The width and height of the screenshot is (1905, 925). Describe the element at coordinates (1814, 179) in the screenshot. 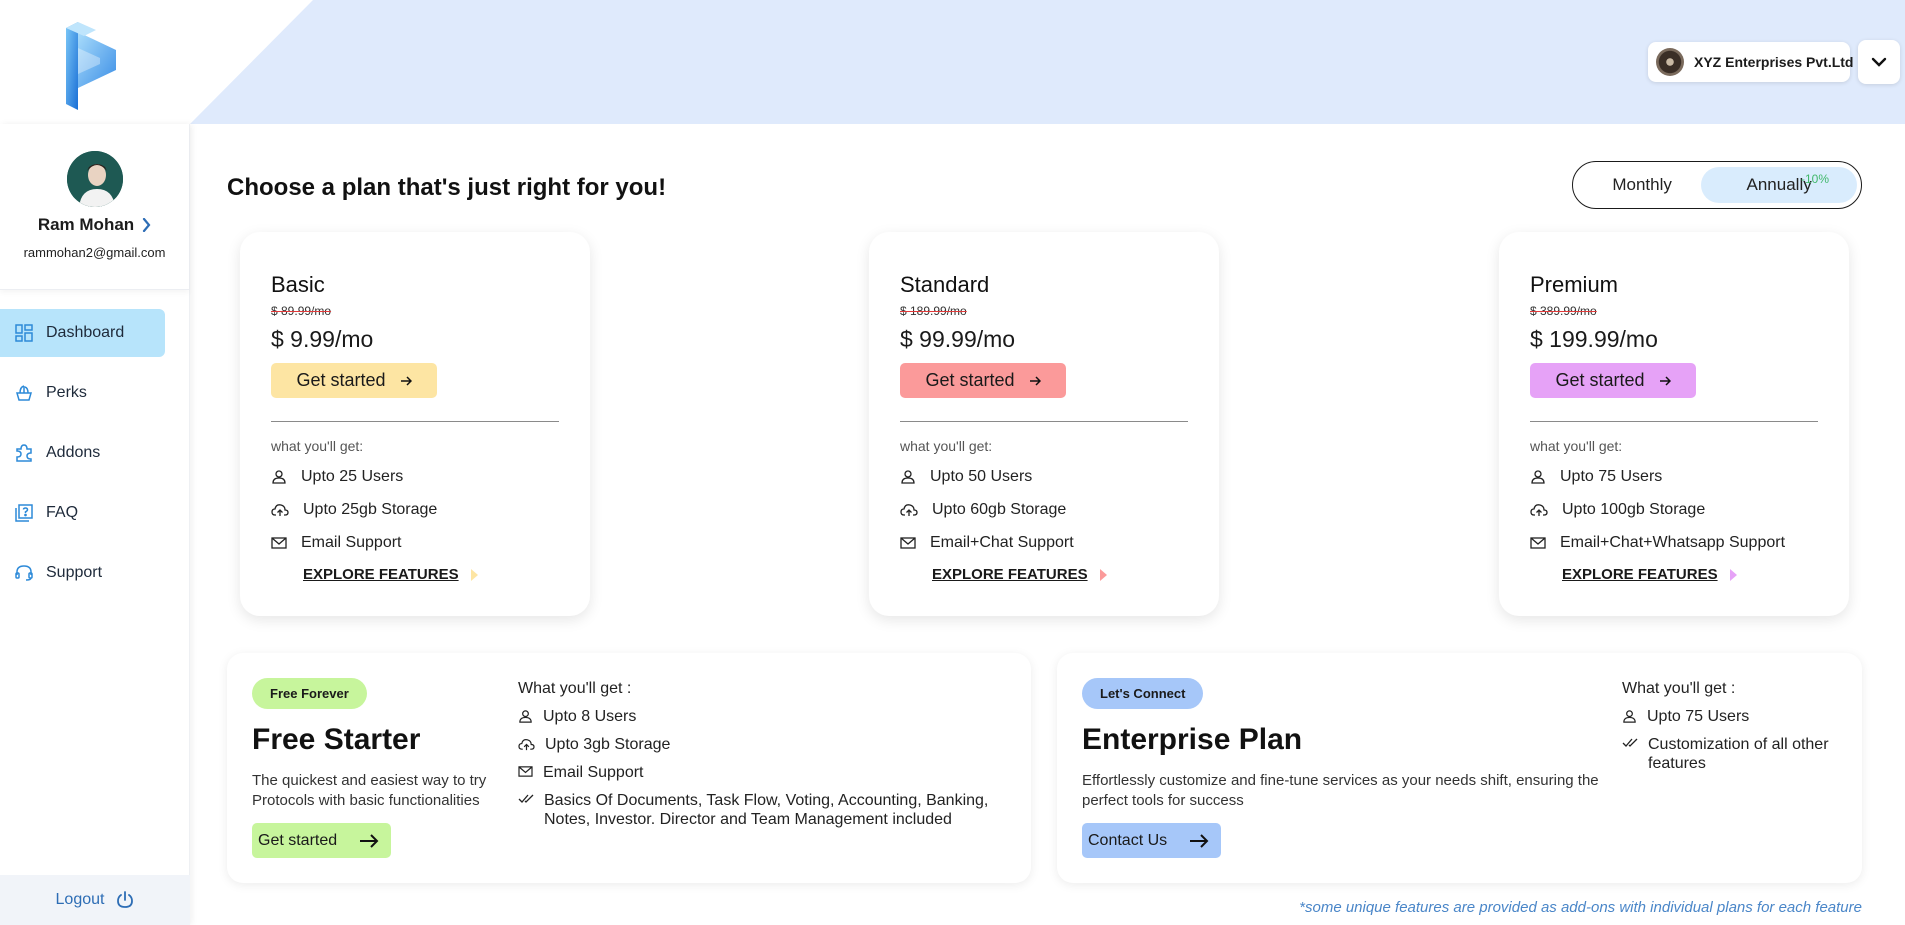

I see `discount-badge: -10%` at that location.